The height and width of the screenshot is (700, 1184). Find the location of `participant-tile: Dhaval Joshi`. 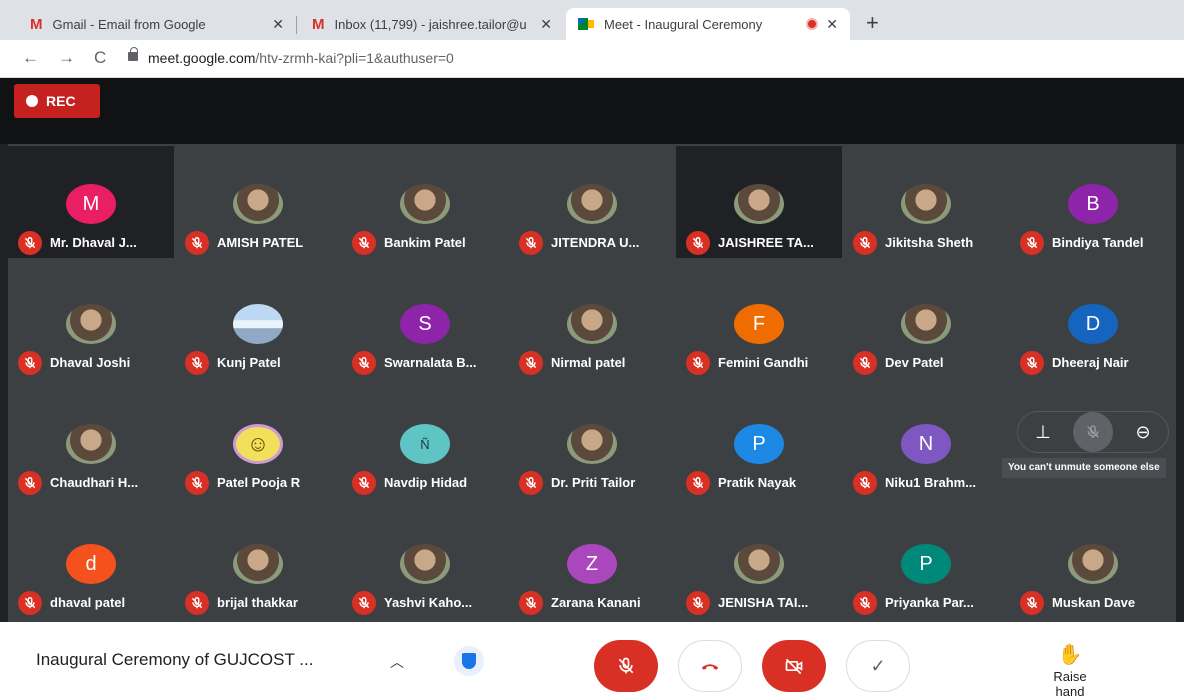

participant-tile: Dhaval Joshi is located at coordinates (91, 322).